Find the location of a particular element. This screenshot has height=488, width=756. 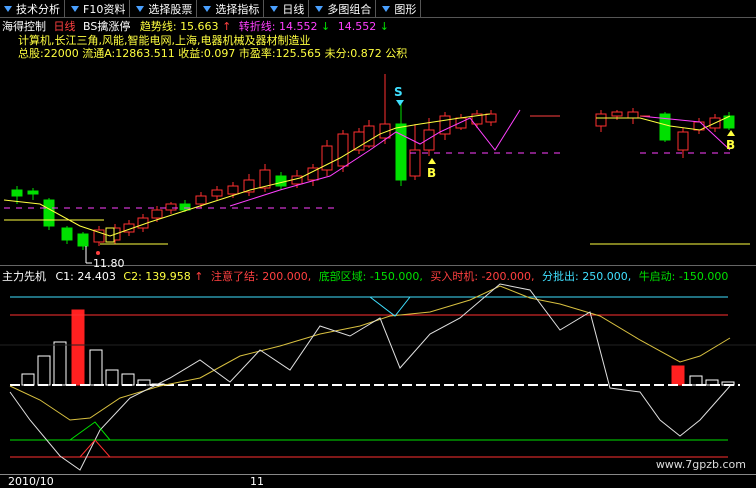

date-label-nov: 11 is located at coordinates (257, 481).